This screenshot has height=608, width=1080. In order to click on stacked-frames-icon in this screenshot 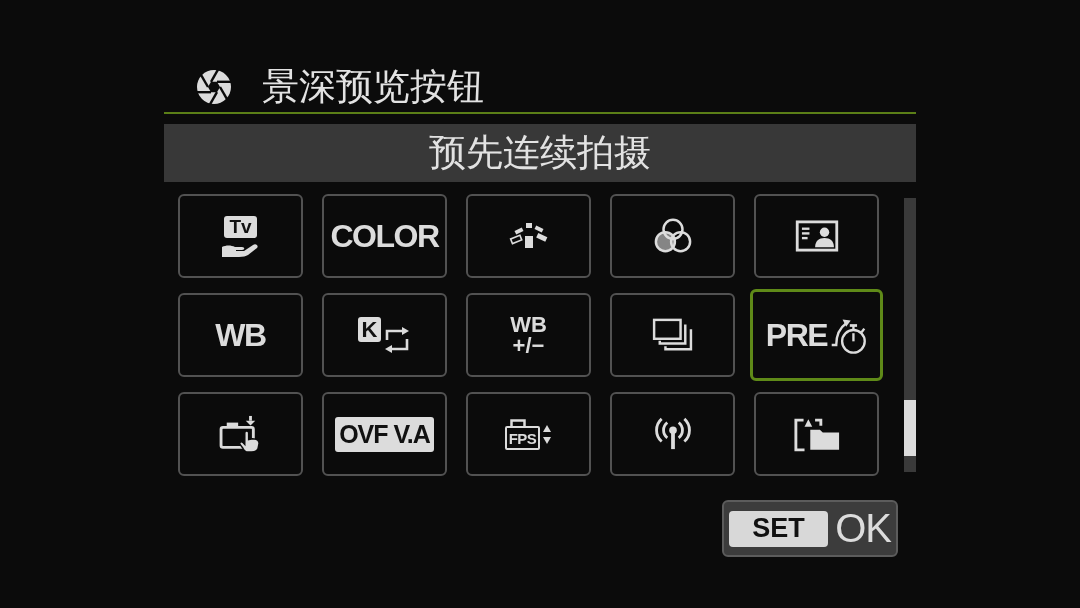, I will do `click(672, 335)`.